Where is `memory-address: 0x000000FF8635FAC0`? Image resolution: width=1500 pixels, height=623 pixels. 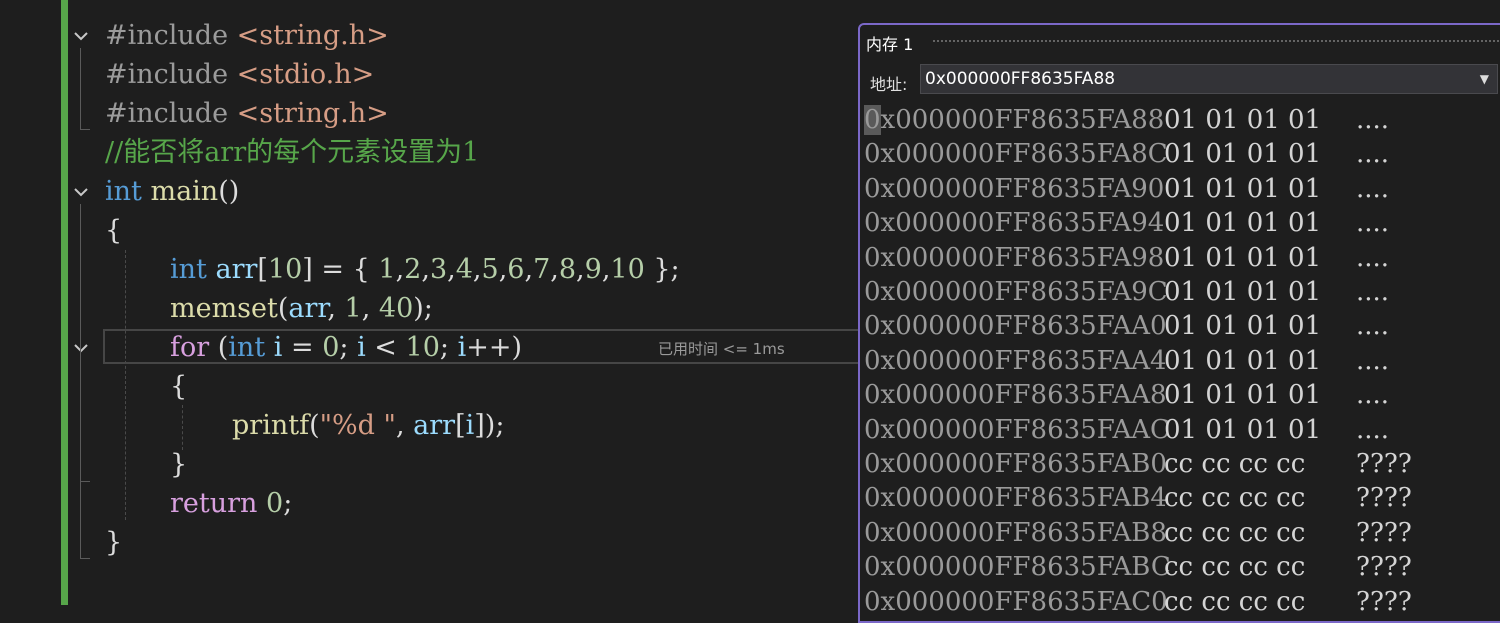 memory-address: 0x000000FF8635FAC0 is located at coordinates (1016, 601).